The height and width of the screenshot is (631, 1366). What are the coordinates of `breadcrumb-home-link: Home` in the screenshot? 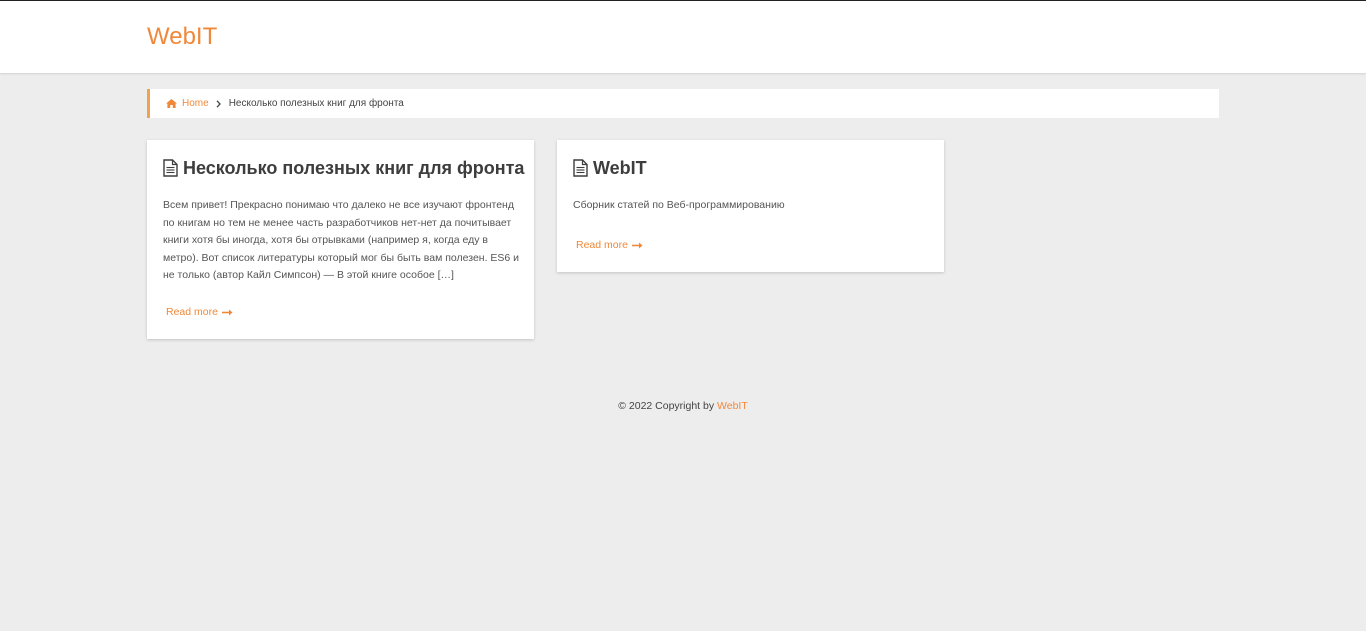 It's located at (187, 103).